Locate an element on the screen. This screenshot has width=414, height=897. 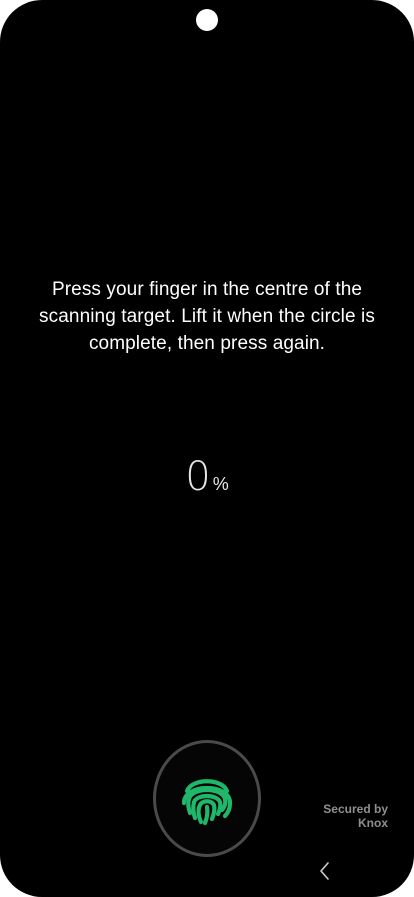
secured-line-2: Knox is located at coordinates (373, 823).